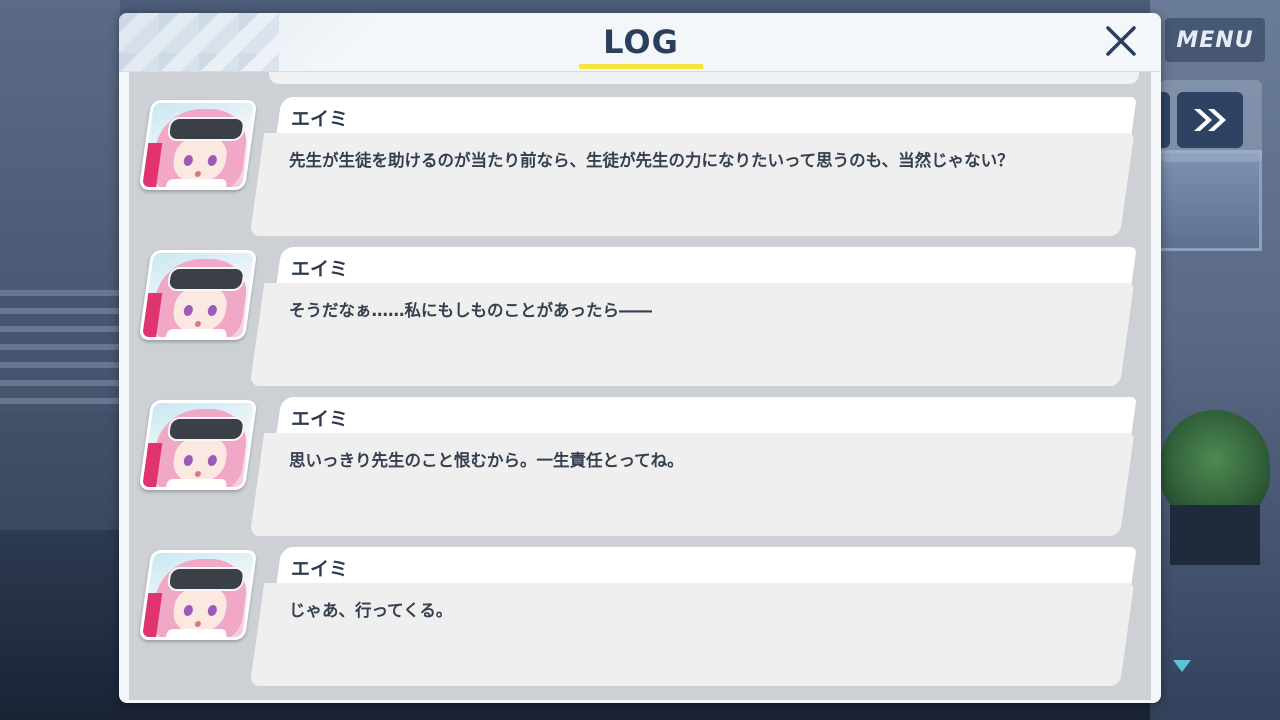 The height and width of the screenshot is (720, 1280). Describe the element at coordinates (371, 610) in the screenshot. I see `message-text: じゃあ、行ってくる。` at that location.